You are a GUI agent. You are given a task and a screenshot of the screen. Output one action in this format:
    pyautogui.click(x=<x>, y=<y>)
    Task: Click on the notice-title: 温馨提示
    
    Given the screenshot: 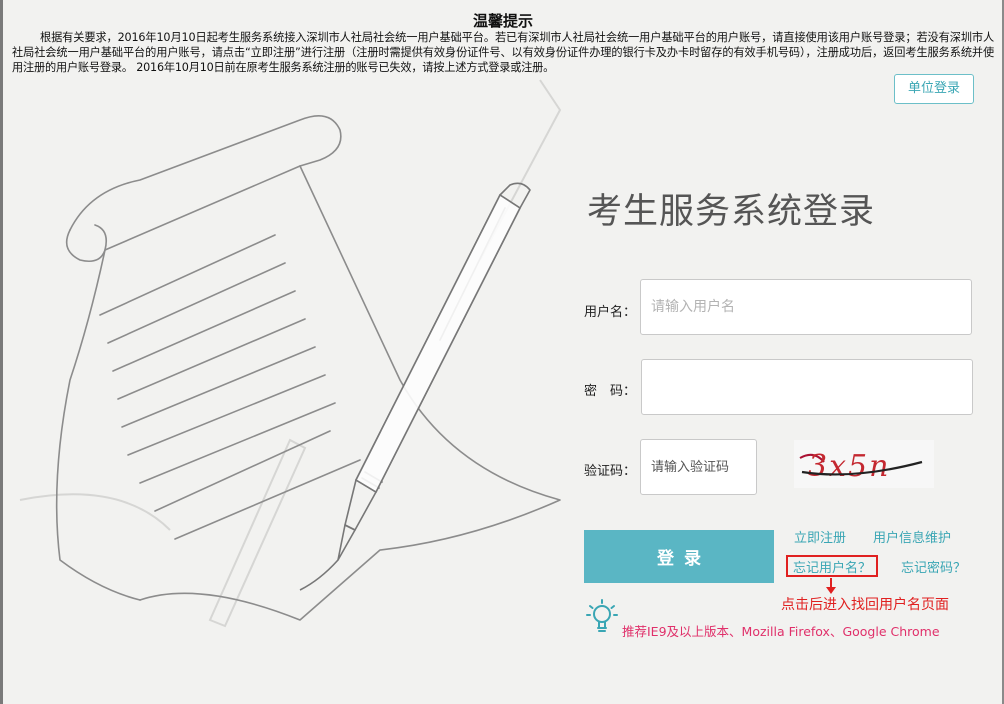 What is the action you would take?
    pyautogui.click(x=502, y=21)
    